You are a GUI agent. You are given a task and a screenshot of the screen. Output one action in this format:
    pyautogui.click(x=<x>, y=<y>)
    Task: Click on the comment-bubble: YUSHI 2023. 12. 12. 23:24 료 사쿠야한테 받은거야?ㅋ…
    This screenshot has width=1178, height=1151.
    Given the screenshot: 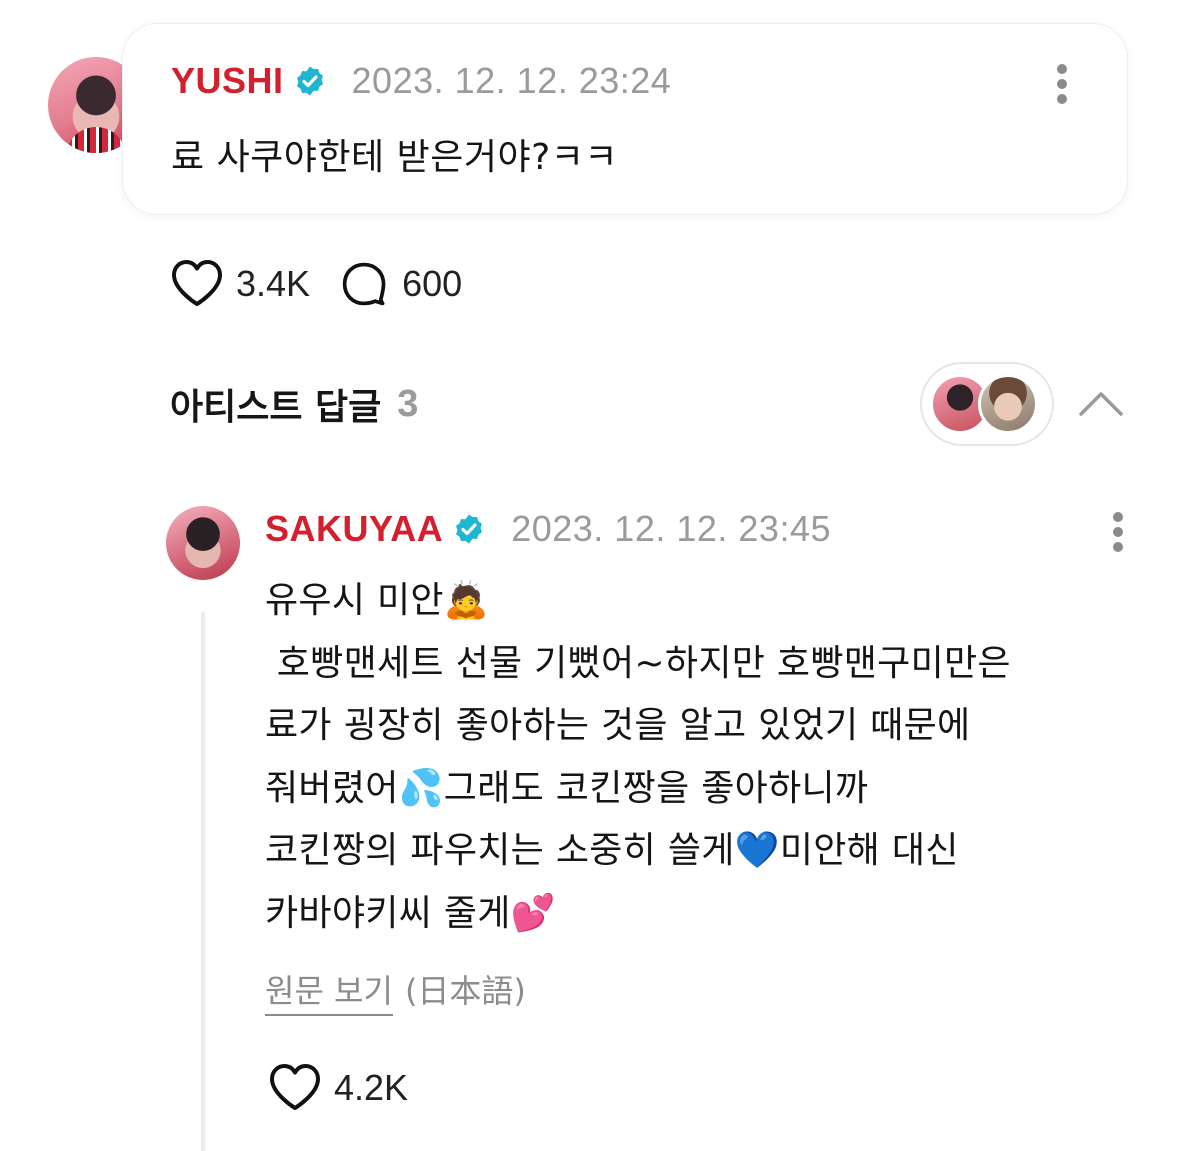 What is the action you would take?
    pyautogui.click(x=625, y=119)
    